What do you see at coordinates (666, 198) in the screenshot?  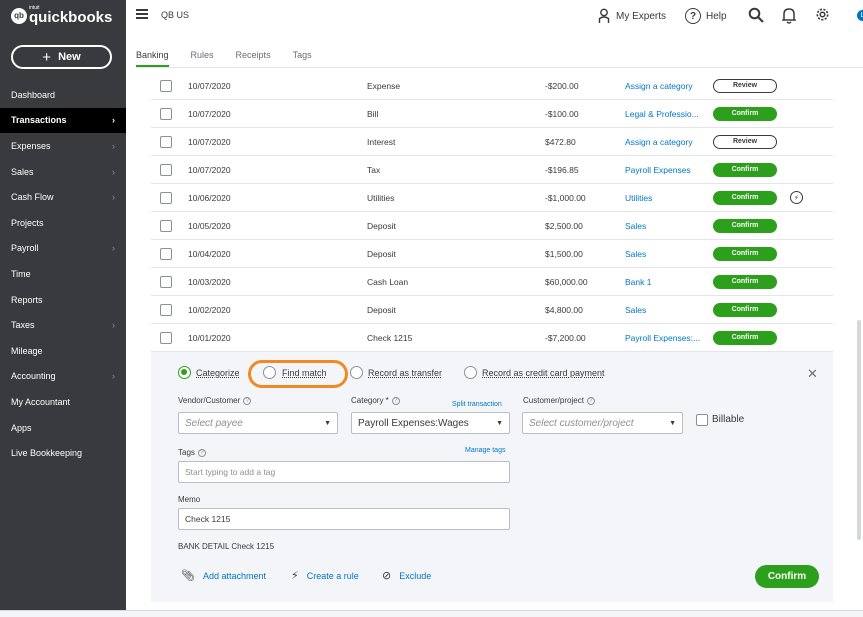 I see `row-category-link: Utilities` at bounding box center [666, 198].